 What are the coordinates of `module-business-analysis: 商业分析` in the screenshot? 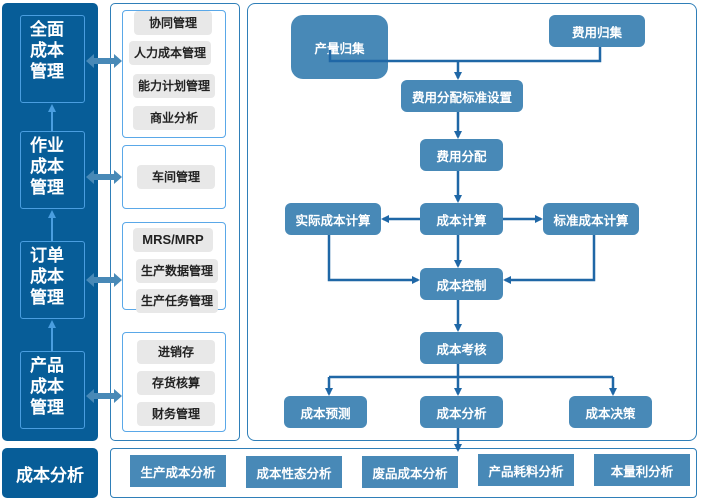 It's located at (174, 118).